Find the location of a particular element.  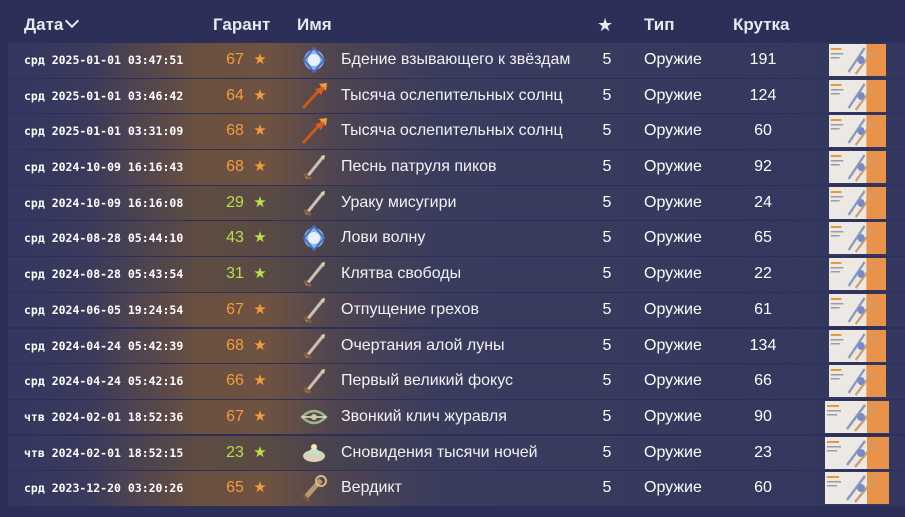

pity-column-header: Гарант is located at coordinates (241, 25).